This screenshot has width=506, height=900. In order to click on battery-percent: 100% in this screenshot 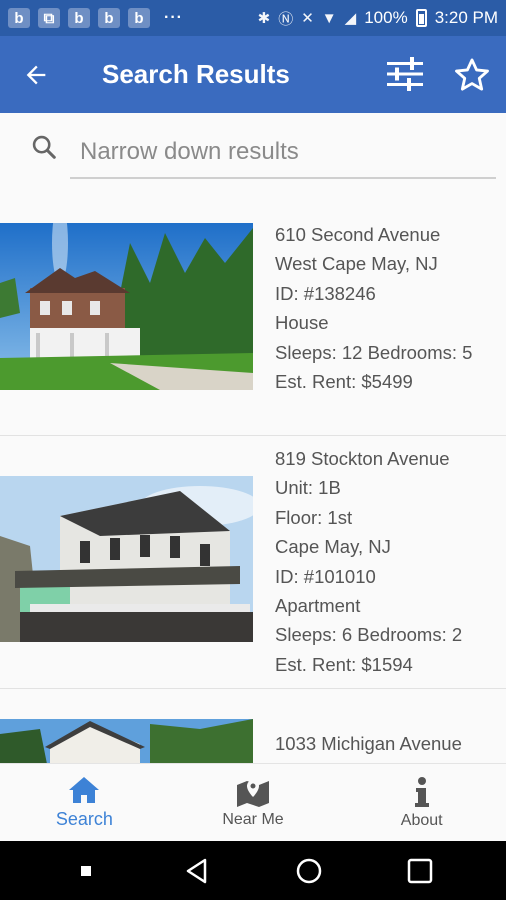, I will do `click(386, 17)`.